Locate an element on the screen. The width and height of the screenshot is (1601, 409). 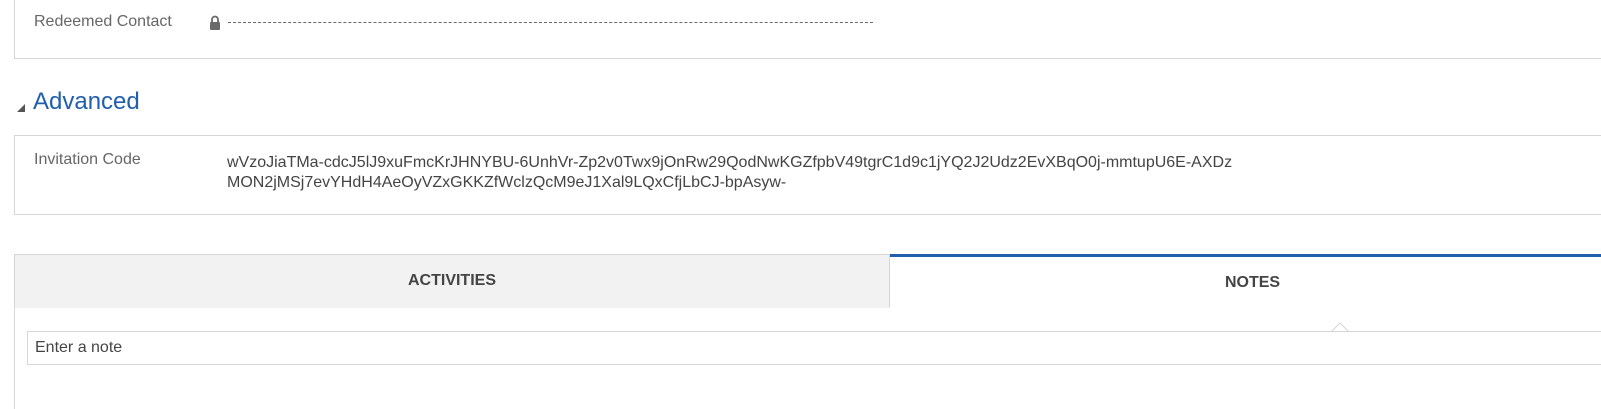
tab-activities: ACTIVITIES is located at coordinates (452, 281).